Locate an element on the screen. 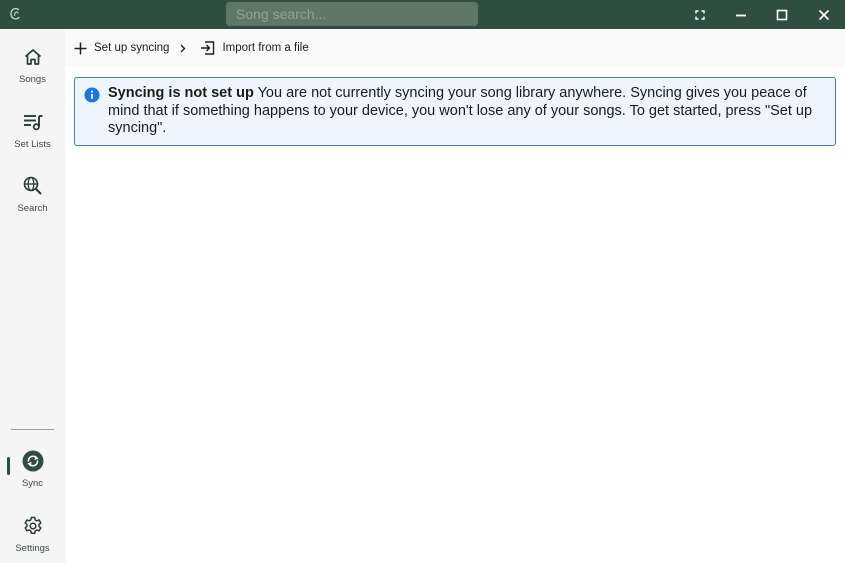  maximize-button is located at coordinates (782, 14).